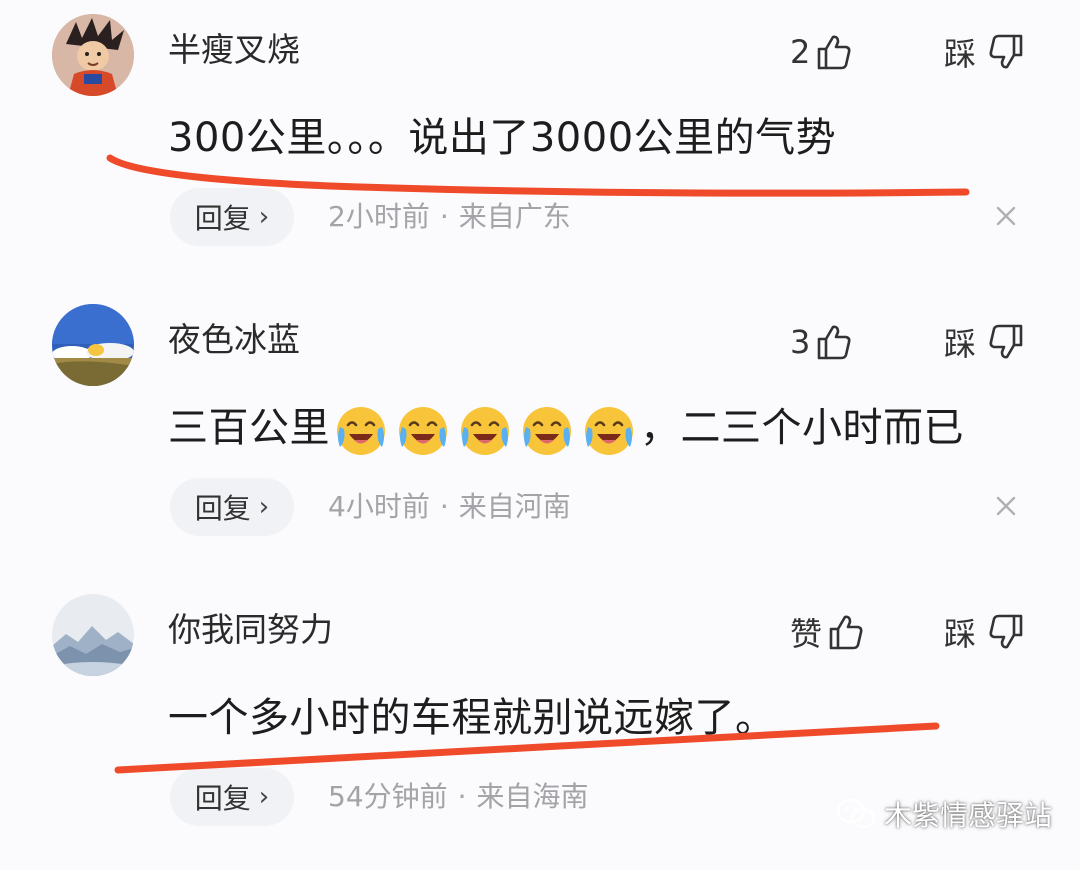  What do you see at coordinates (249, 428) in the screenshot?
I see `comment-text-before: 三百公里` at bounding box center [249, 428].